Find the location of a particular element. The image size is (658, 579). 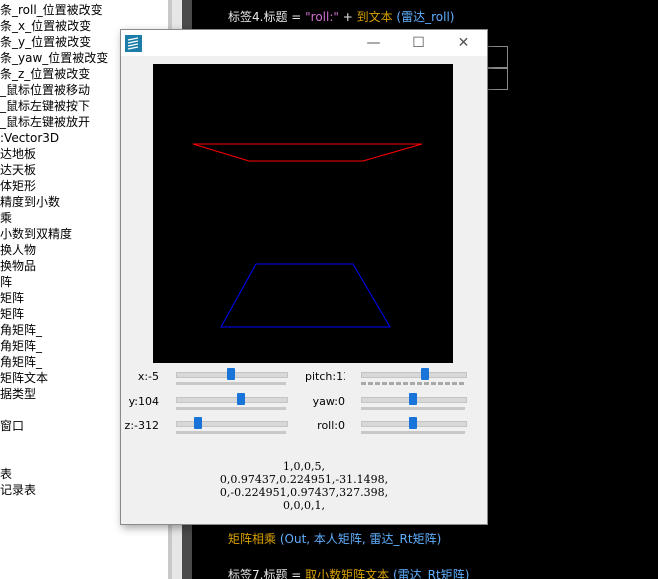

tree-item: 条_z_位置被改变 is located at coordinates (45, 74).